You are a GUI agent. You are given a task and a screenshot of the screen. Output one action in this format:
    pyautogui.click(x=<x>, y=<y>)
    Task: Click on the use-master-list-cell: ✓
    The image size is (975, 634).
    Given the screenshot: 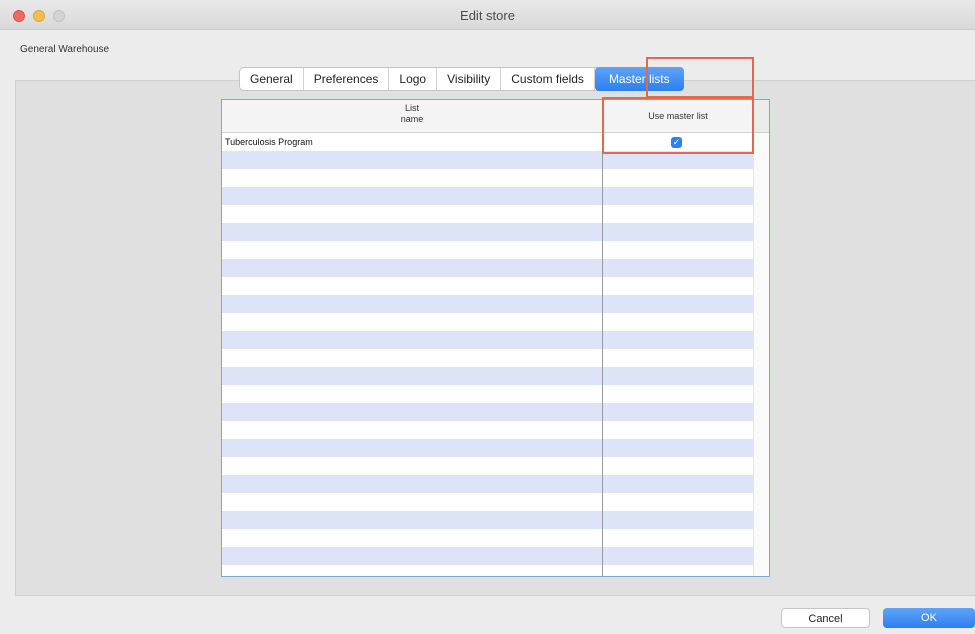 What is the action you would take?
    pyautogui.click(x=678, y=142)
    